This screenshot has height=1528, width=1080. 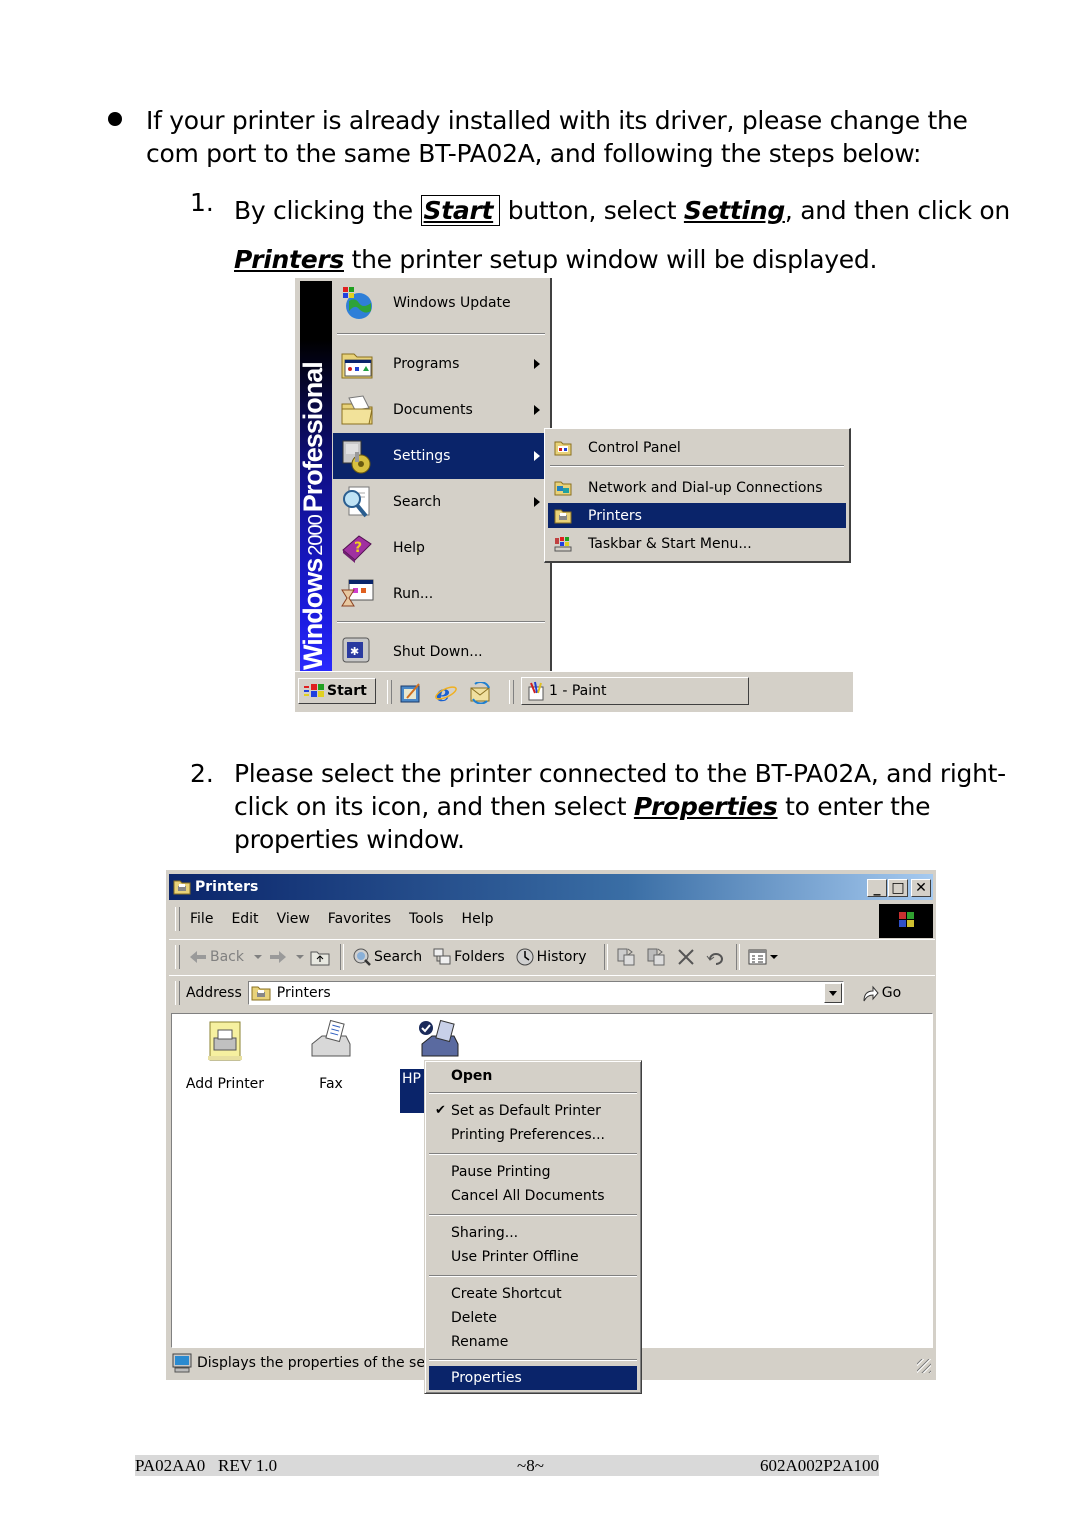 What do you see at coordinates (357, 303) in the screenshot?
I see `windows-update-icon` at bounding box center [357, 303].